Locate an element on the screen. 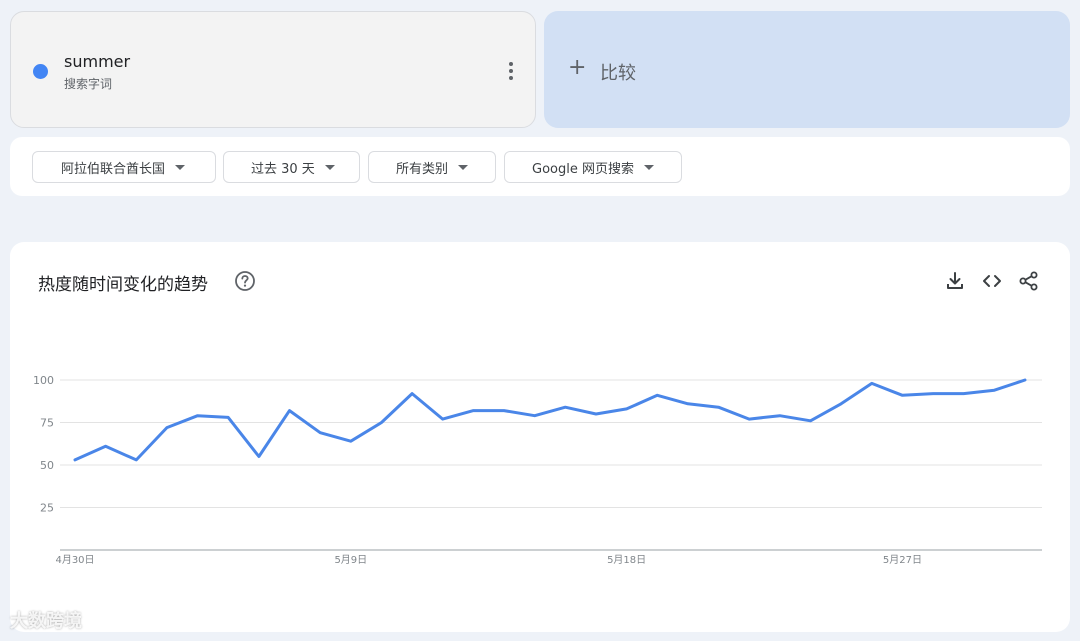 Image resolution: width=1080 pixels, height=641 pixels. y-tick-label: 25 is located at coordinates (47, 508).